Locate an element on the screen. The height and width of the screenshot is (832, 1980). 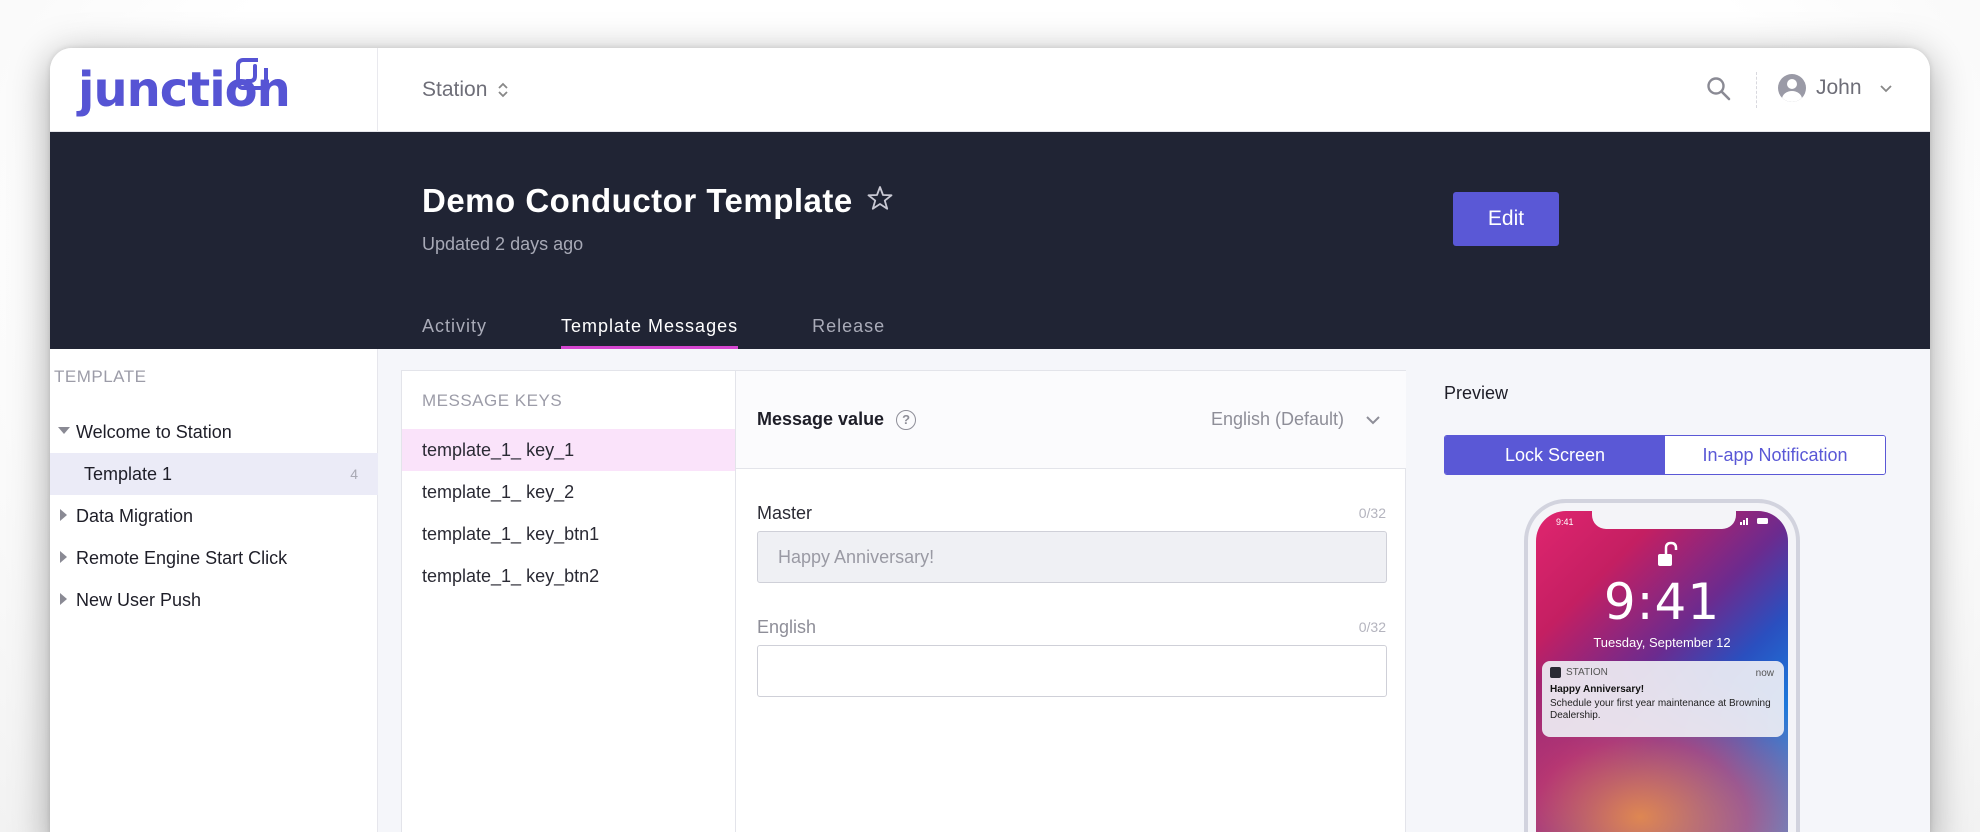
search-icon is located at coordinates (1719, 91).